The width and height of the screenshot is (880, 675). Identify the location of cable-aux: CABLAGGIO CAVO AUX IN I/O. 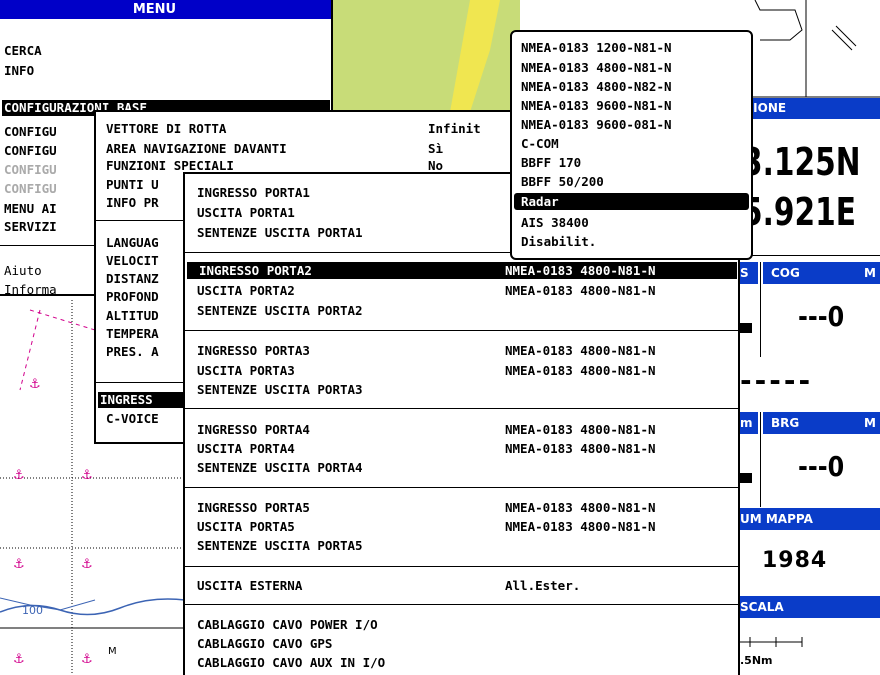
(291, 663).